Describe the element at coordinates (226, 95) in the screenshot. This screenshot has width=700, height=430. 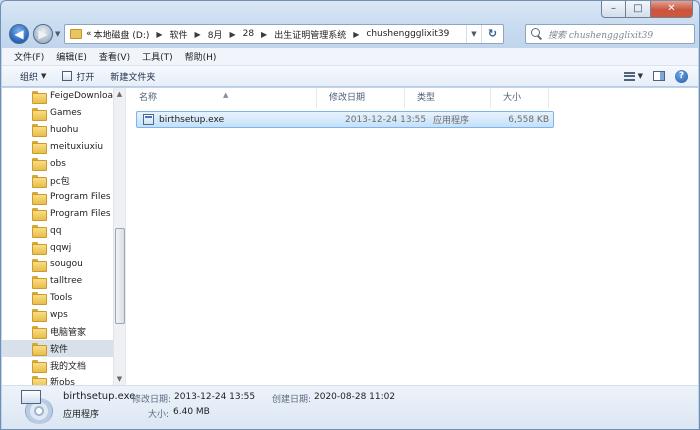
I see `sort-ascending-icon: ▲` at that location.